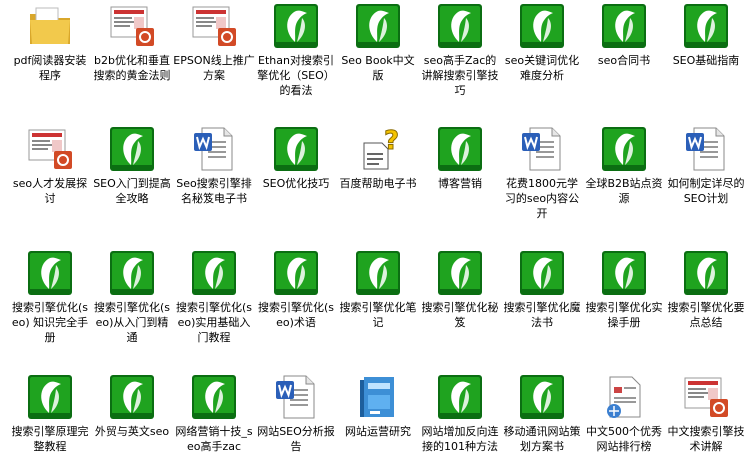 Image resolution: width=750 pixels, height=473 pixels. Describe the element at coordinates (50, 322) in the screenshot. I see `file-label: 搜索引擎优化(seo) 知识完全手册` at that location.